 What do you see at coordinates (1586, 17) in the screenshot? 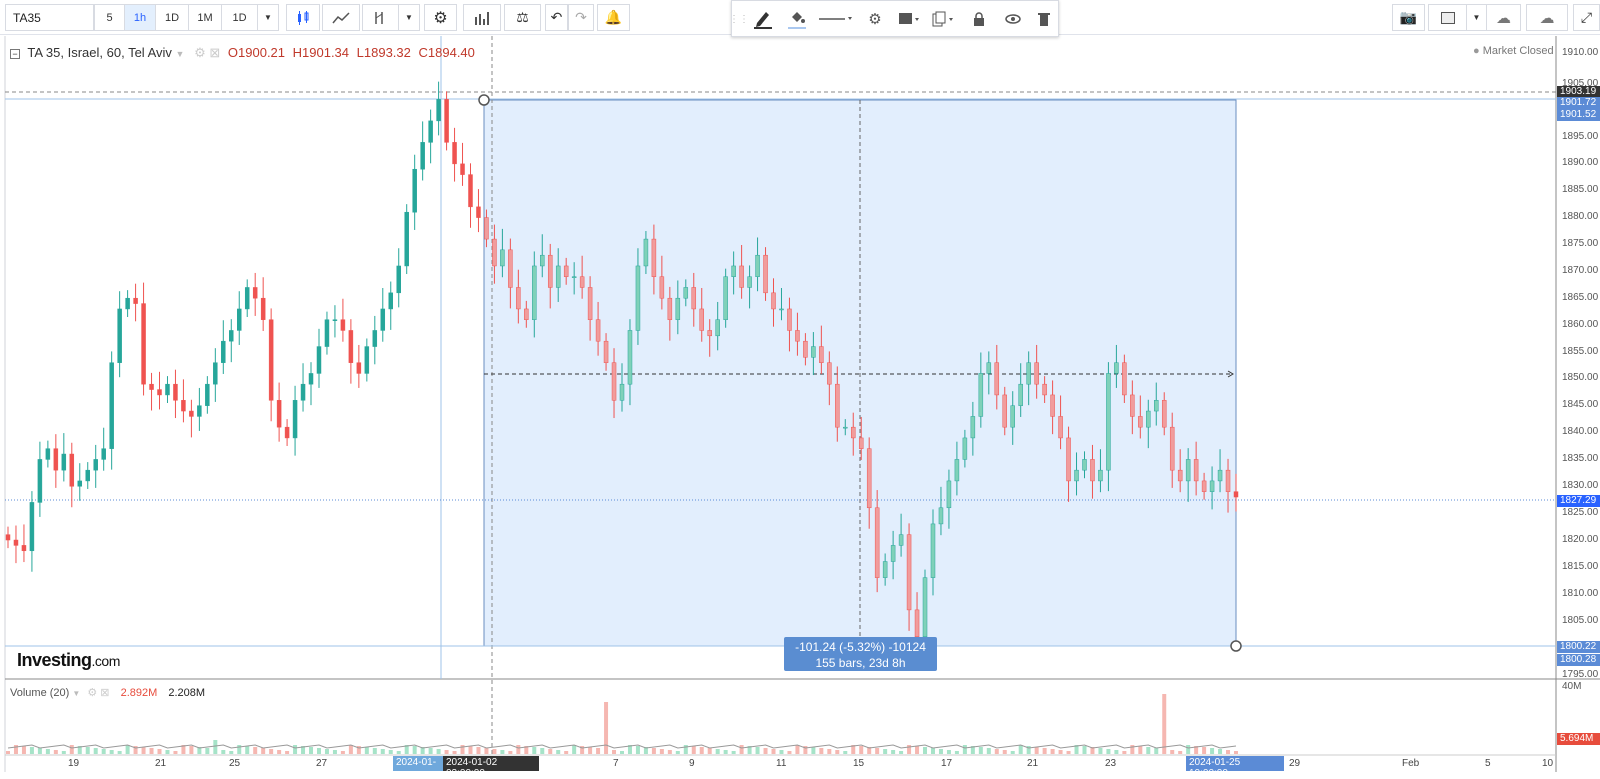
I see `fullscreen-icon: ⤢` at bounding box center [1586, 17].